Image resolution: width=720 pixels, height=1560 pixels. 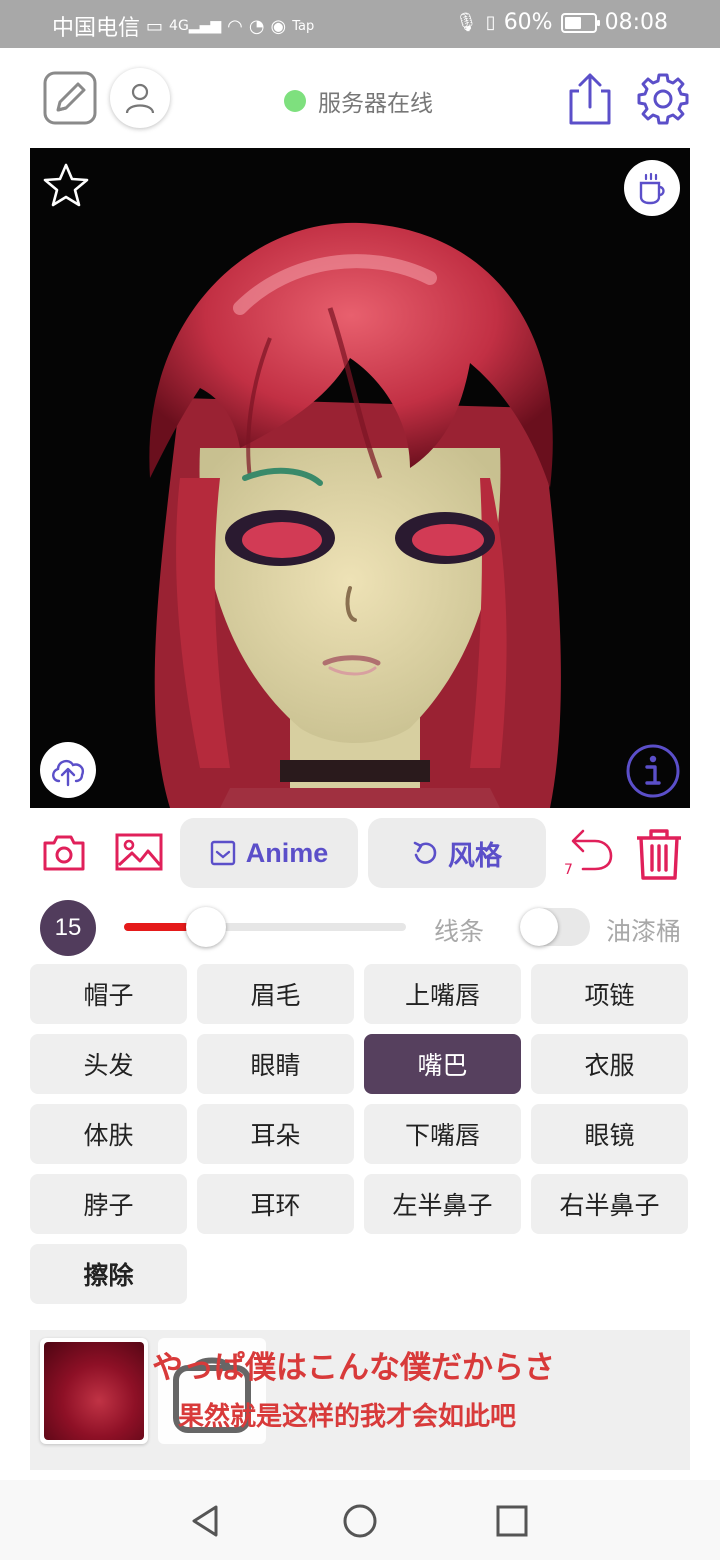 What do you see at coordinates (609, 1204) in the screenshot?
I see `part-button: 右半鼻子` at bounding box center [609, 1204].